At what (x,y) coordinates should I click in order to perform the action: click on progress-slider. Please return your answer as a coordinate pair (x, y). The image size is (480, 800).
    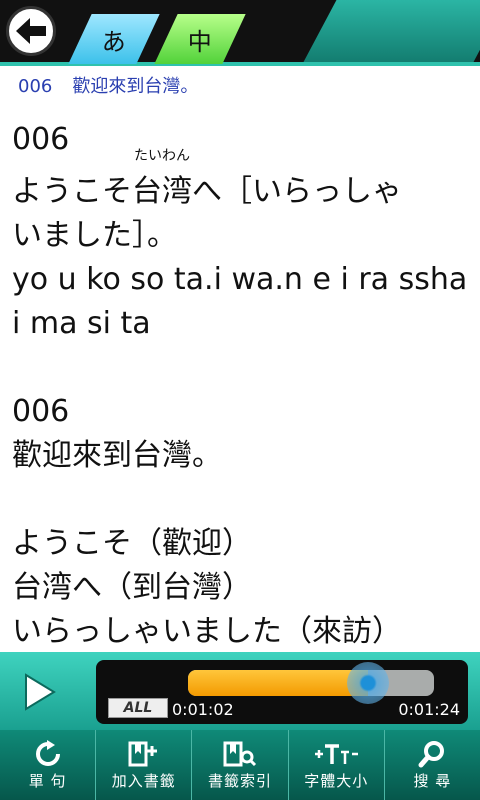
    Looking at the image, I should click on (311, 683).